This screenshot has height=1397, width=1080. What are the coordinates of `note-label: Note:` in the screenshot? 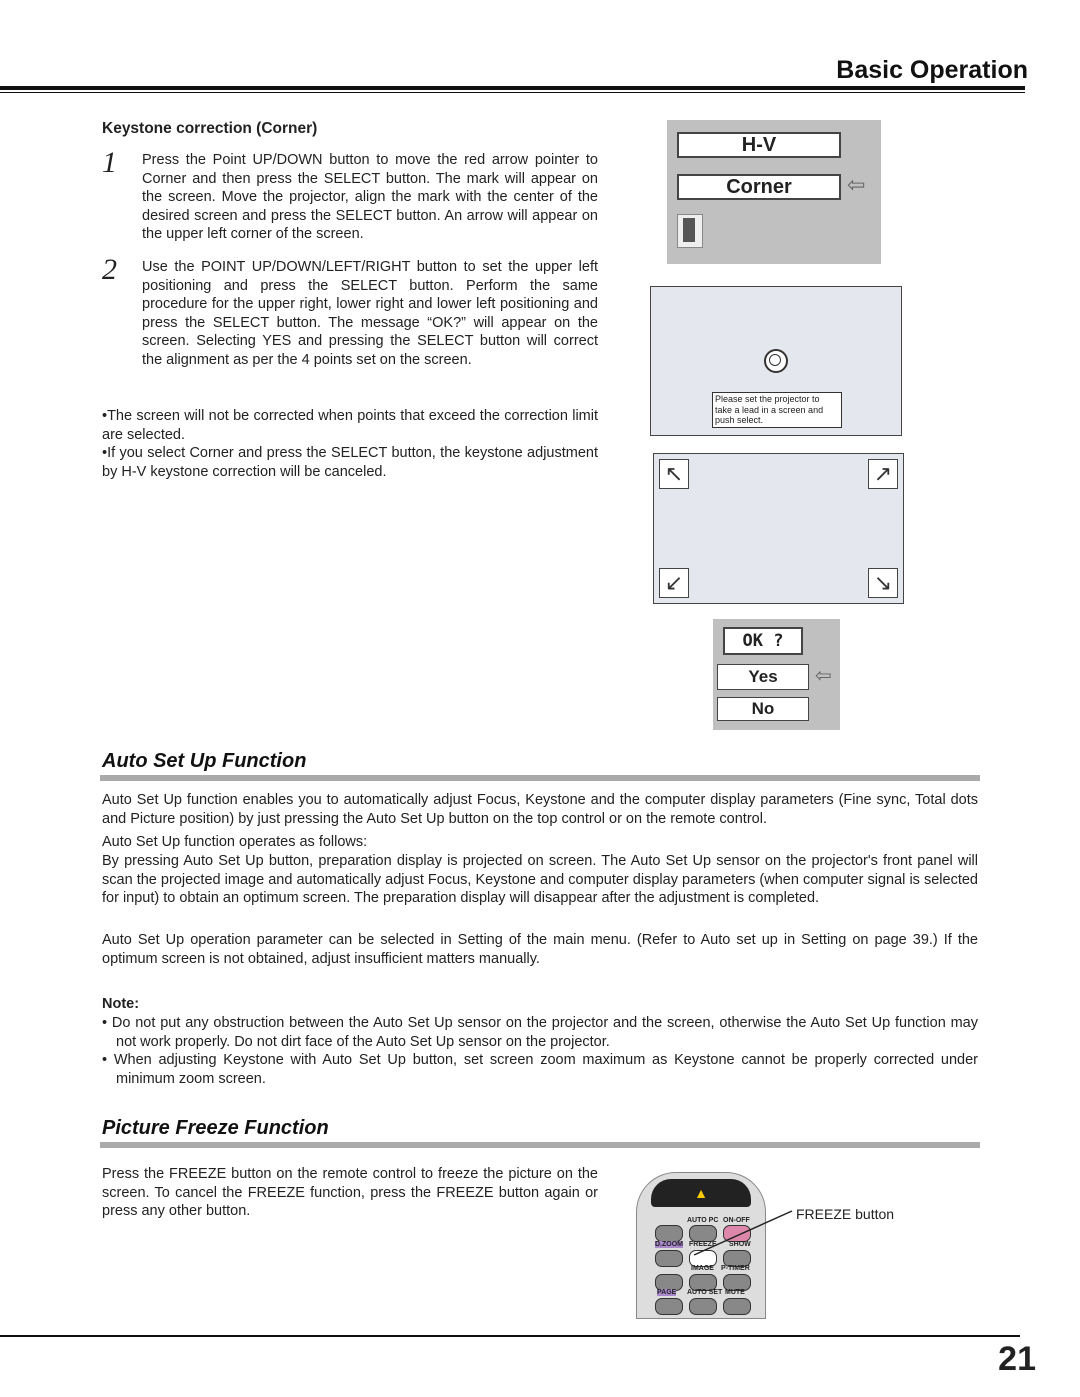 It's located at (121, 1004).